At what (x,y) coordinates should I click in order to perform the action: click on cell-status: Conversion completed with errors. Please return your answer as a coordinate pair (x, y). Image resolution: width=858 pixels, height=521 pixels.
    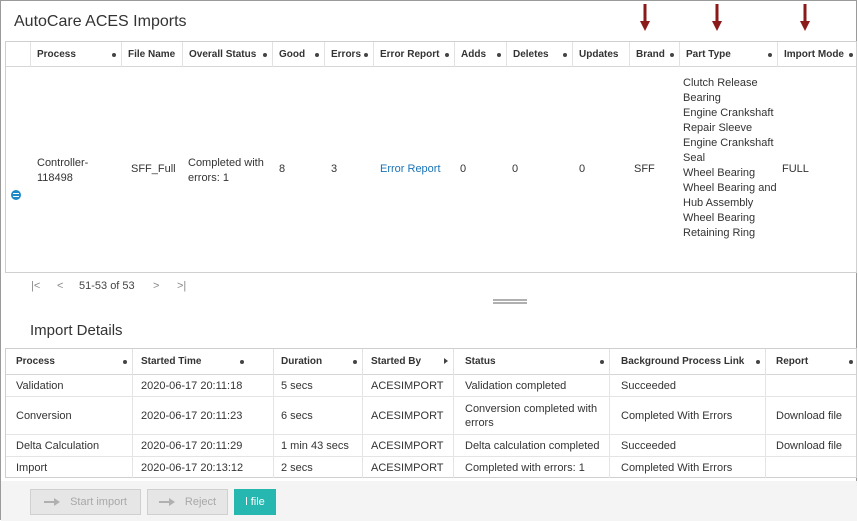
    Looking at the image, I should click on (531, 415).